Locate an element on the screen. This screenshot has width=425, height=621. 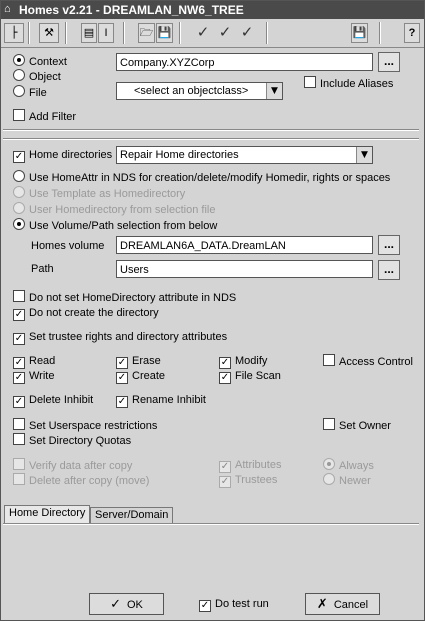
create-label: Create is located at coordinates (149, 376).